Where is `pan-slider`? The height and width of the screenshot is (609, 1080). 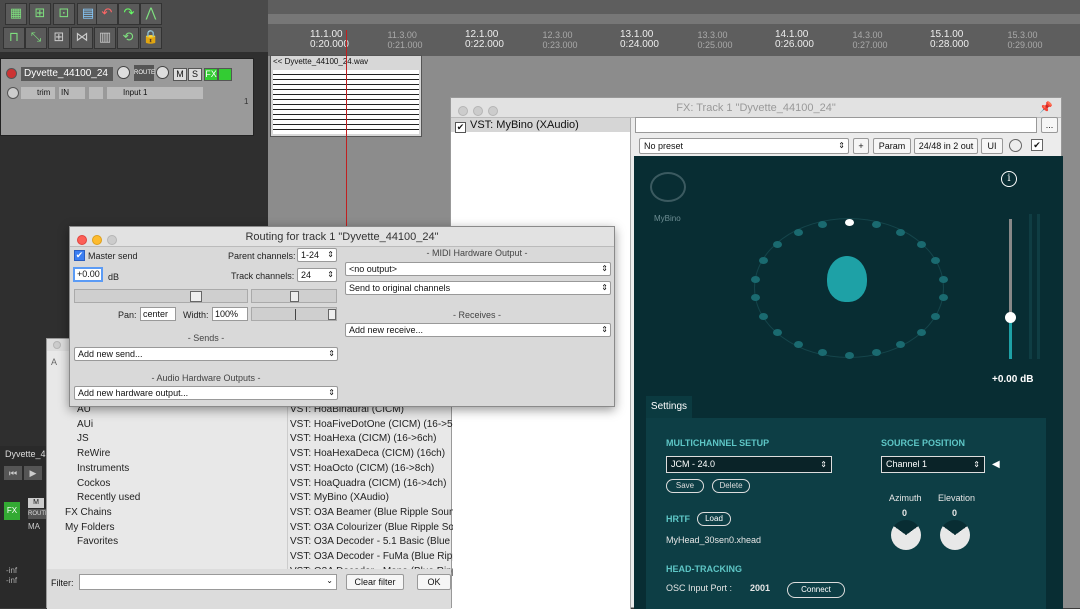
pan-slider is located at coordinates (294, 296).